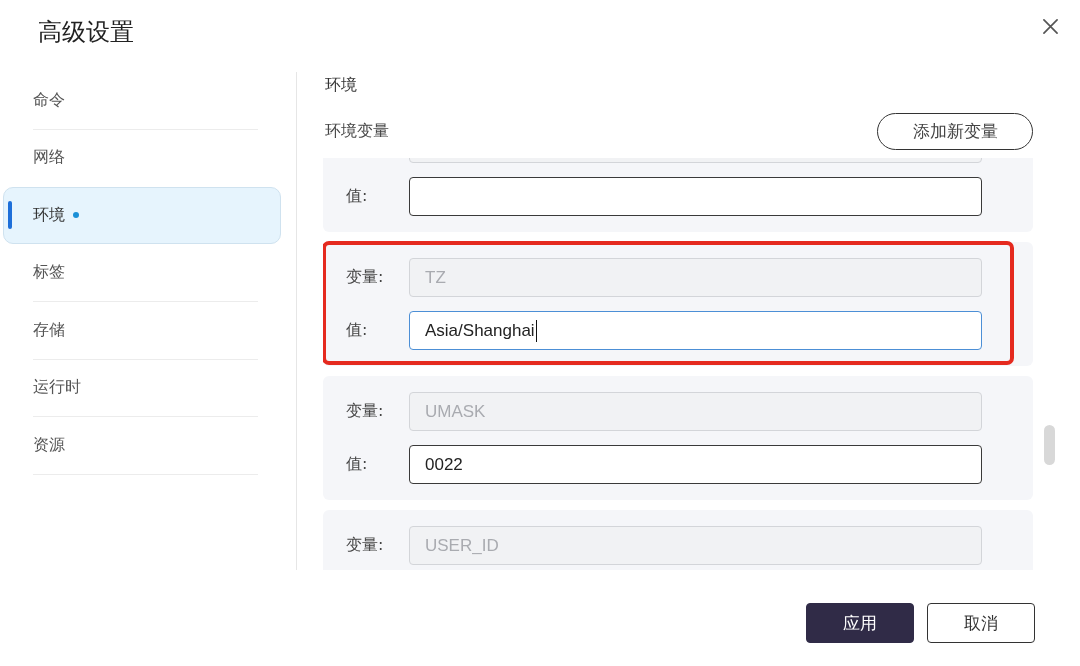 The image size is (1080, 666). I want to click on close-icon, so click(1050, 26).